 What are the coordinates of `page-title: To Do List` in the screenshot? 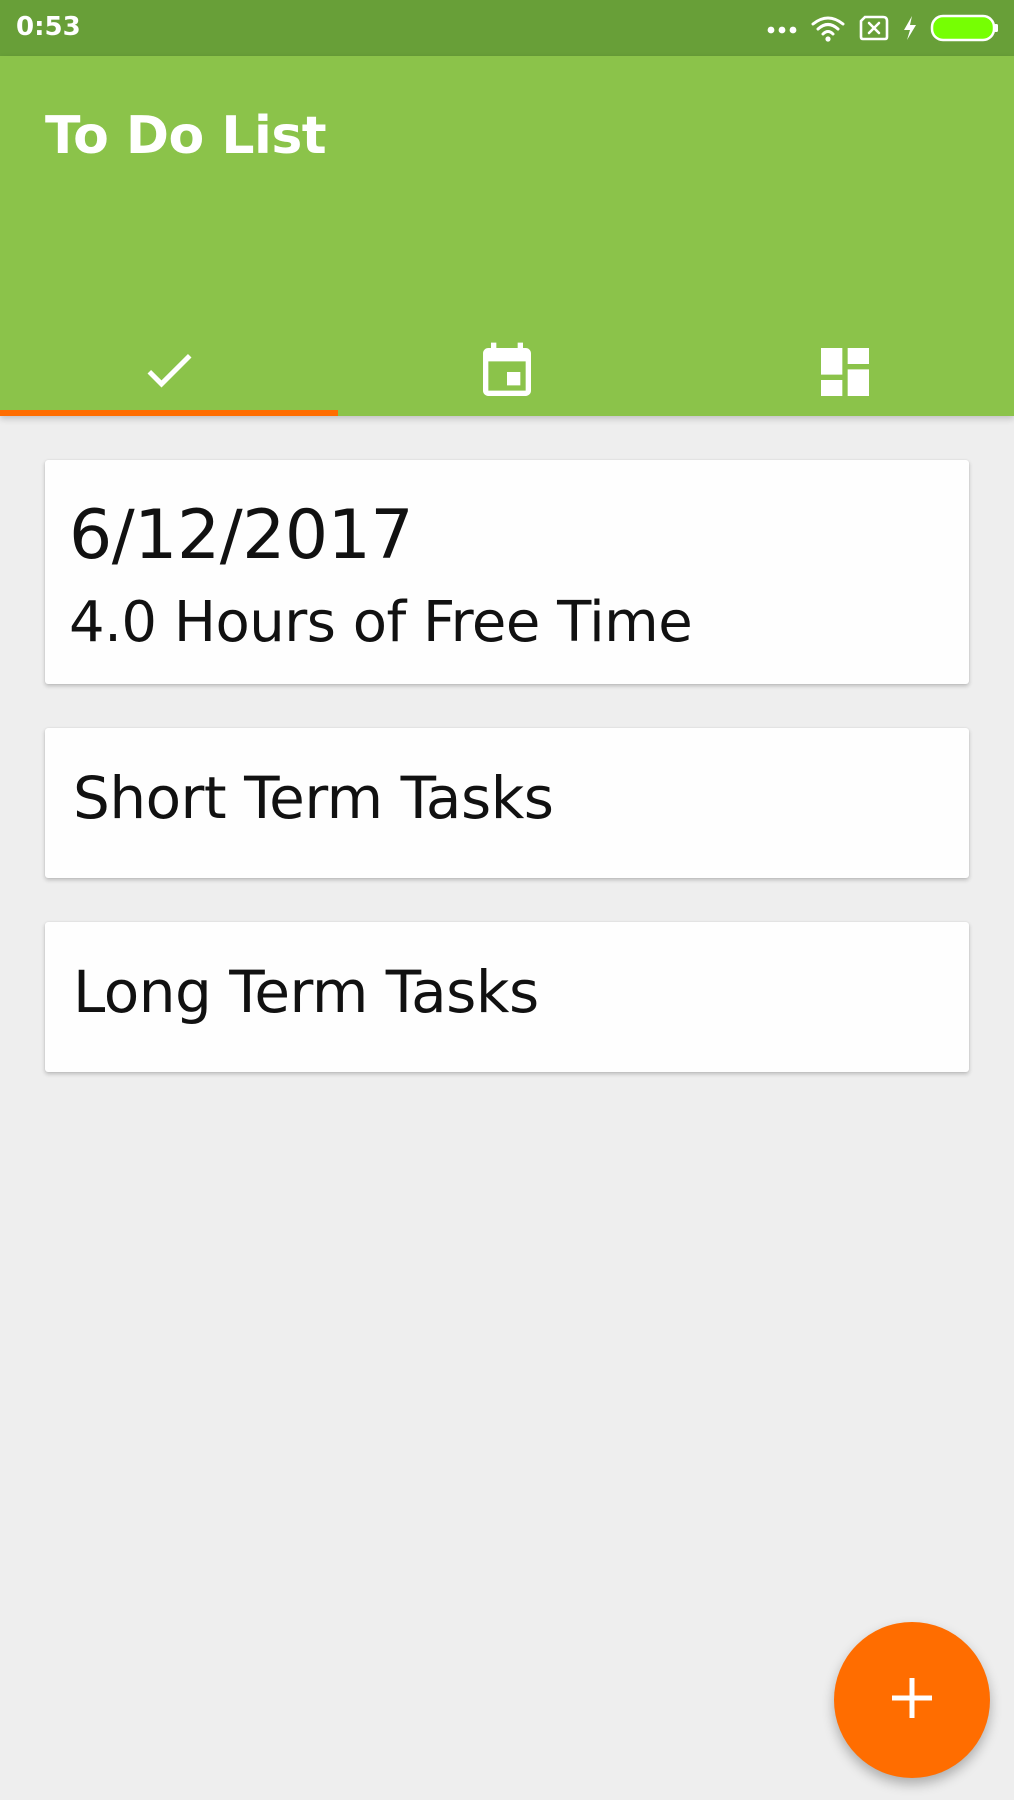 It's located at (186, 136).